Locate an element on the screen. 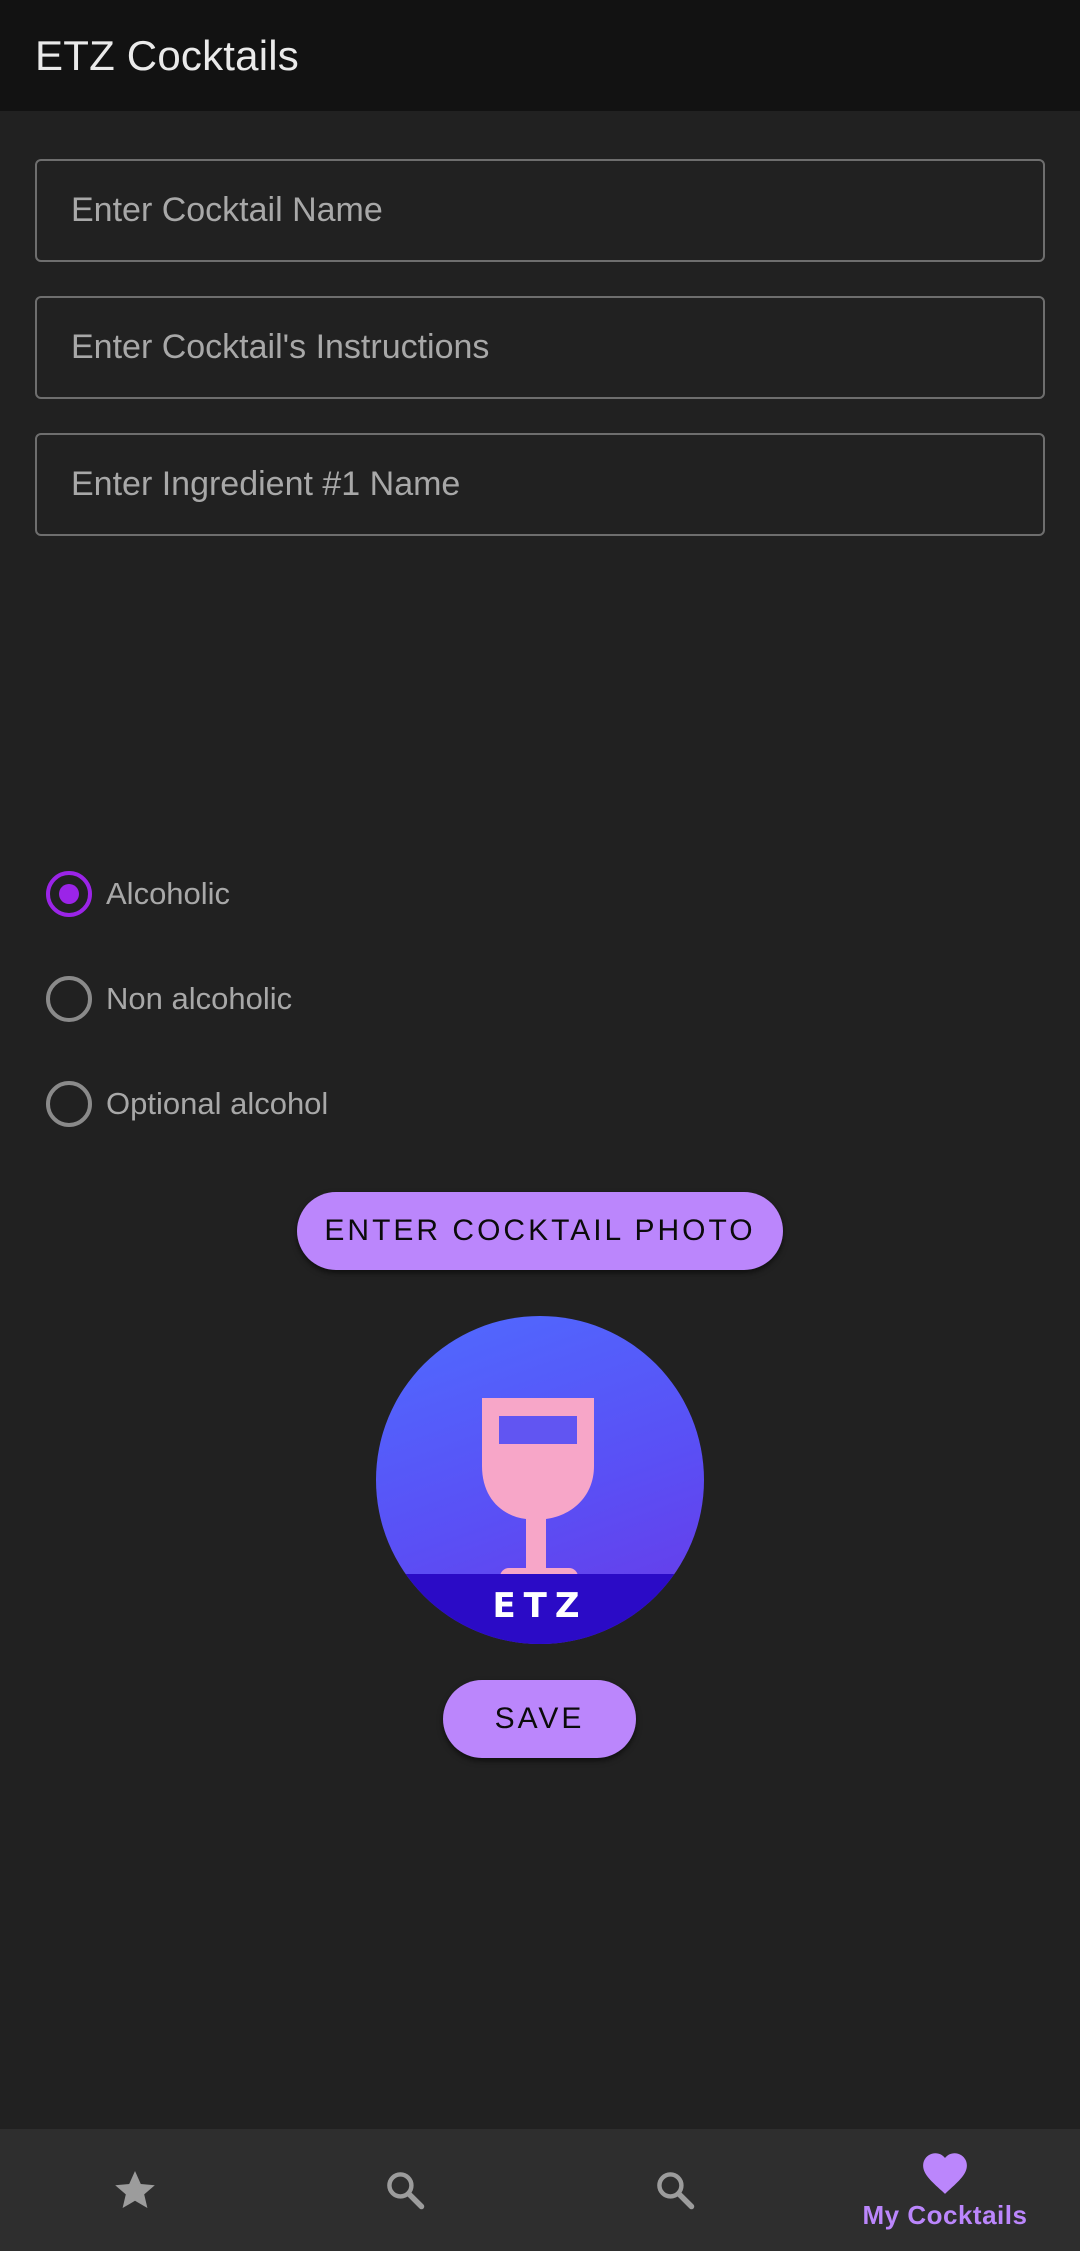  nav-item-favorites is located at coordinates (135, 2190).